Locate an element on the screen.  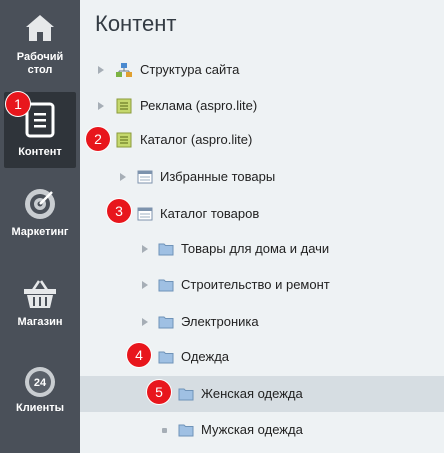
tree-item-label: Товары для дома и дачи is located at coordinates (255, 248).